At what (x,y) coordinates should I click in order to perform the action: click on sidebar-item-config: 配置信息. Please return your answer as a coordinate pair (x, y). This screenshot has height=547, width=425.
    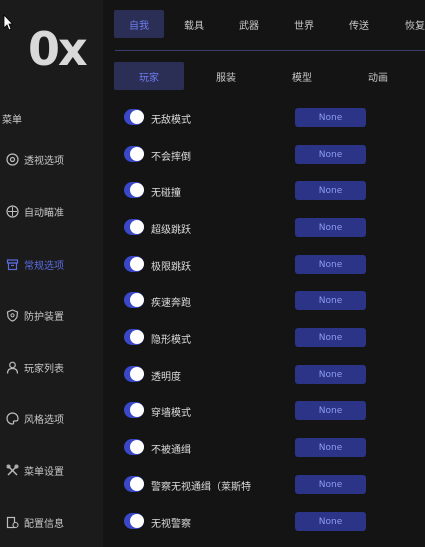
    Looking at the image, I should click on (51, 522).